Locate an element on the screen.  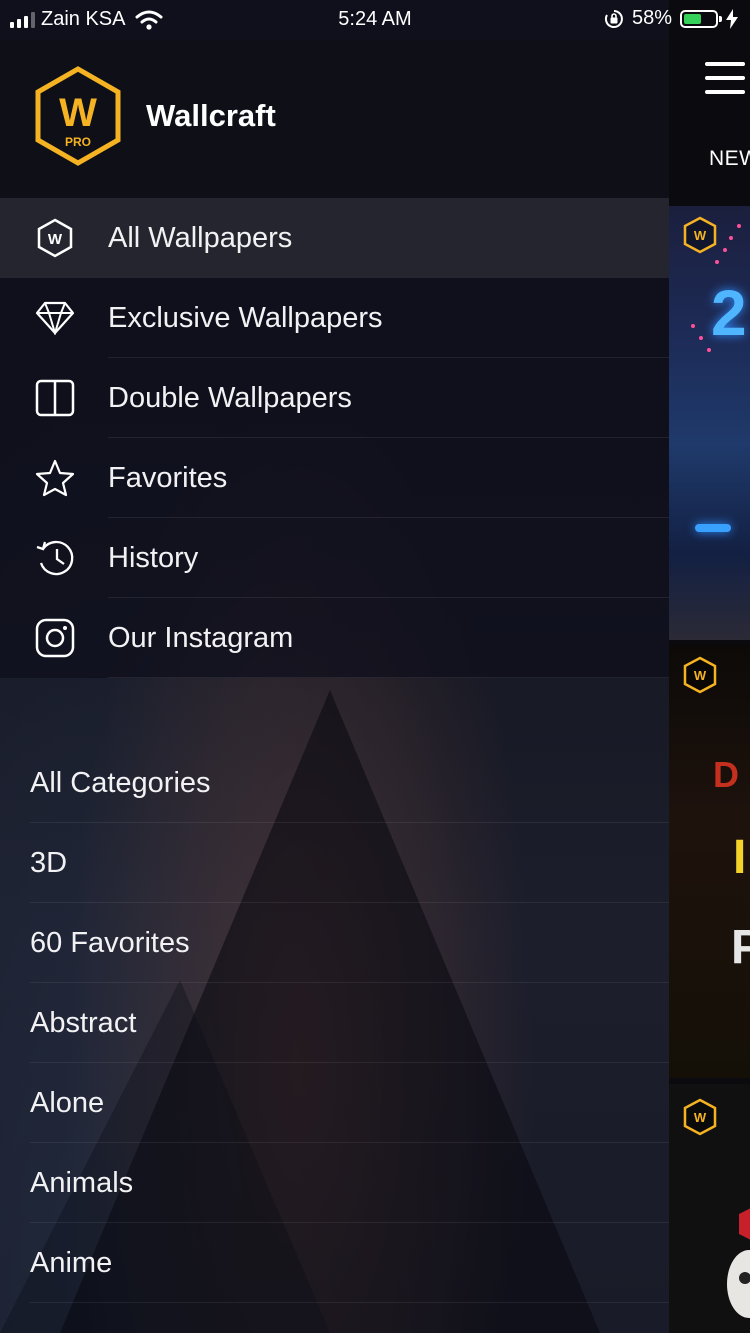
poster-art: P is located at coordinates (740, 947).